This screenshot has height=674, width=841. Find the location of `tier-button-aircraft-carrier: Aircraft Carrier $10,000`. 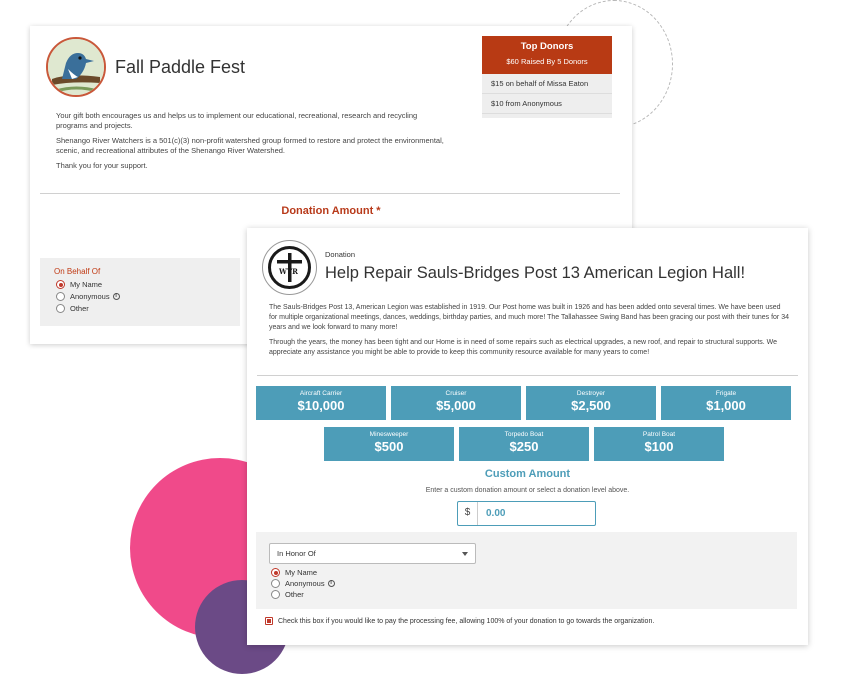

tier-button-aircraft-carrier: Aircraft Carrier $10,000 is located at coordinates (321, 403).